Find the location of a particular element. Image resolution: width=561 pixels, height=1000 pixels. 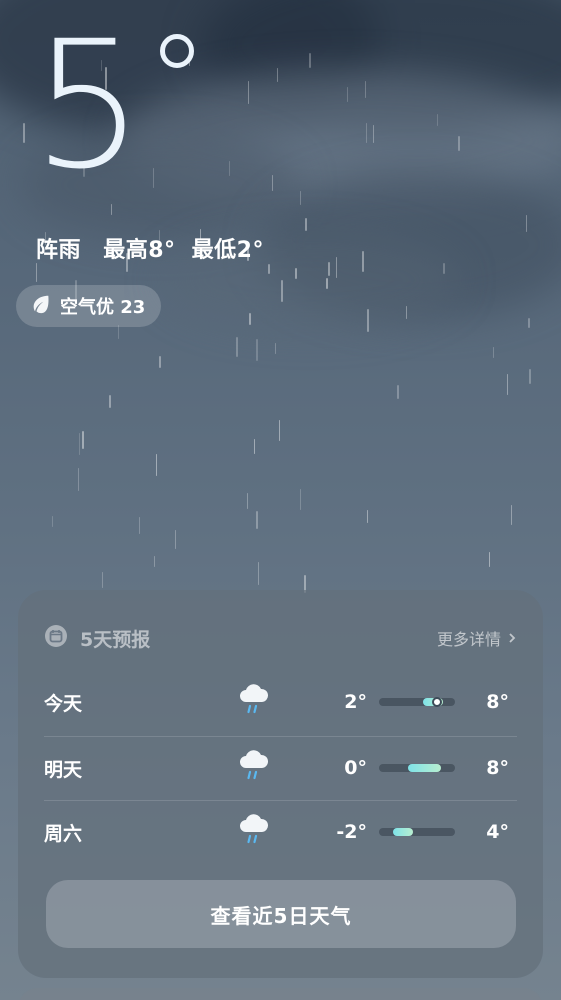

forecast-row-saturday: 周六 -2° 4° is located at coordinates (280, 832).